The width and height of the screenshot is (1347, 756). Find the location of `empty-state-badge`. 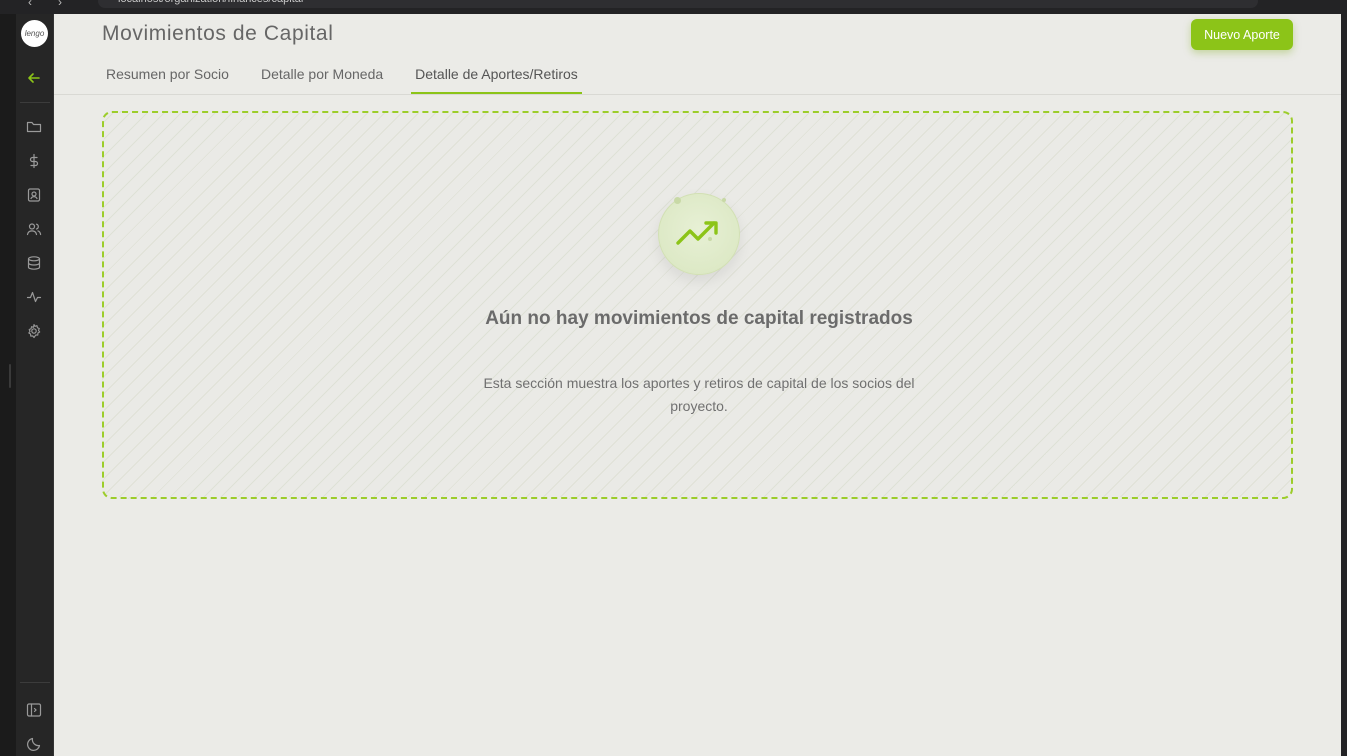

empty-state-badge is located at coordinates (699, 234).